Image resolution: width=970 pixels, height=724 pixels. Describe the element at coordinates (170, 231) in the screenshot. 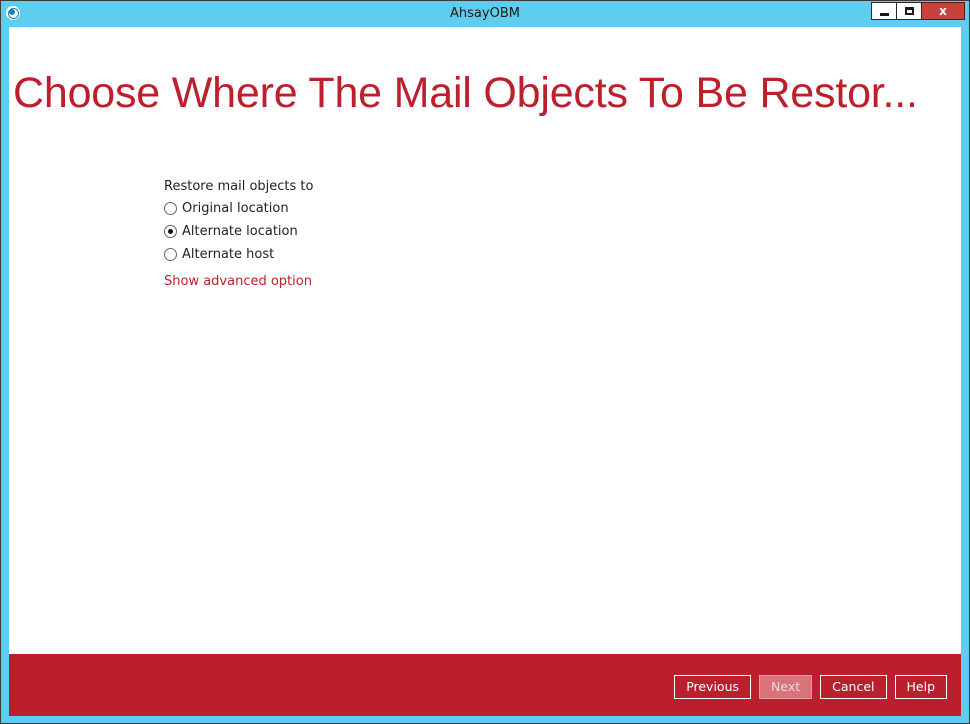

I see `radio-button-selected` at that location.